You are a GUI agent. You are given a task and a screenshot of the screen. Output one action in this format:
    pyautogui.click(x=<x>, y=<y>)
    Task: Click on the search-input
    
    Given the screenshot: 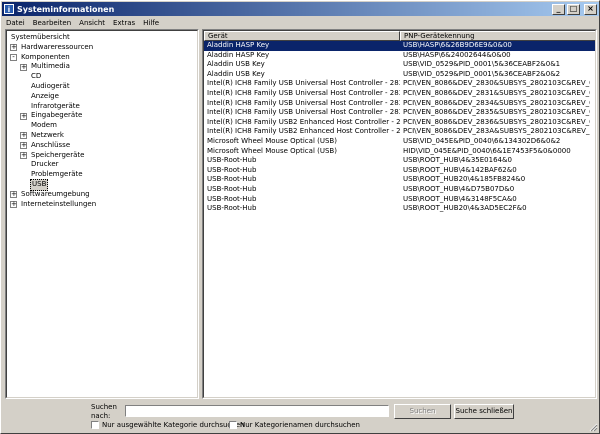 What is the action you would take?
    pyautogui.click(x=257, y=411)
    